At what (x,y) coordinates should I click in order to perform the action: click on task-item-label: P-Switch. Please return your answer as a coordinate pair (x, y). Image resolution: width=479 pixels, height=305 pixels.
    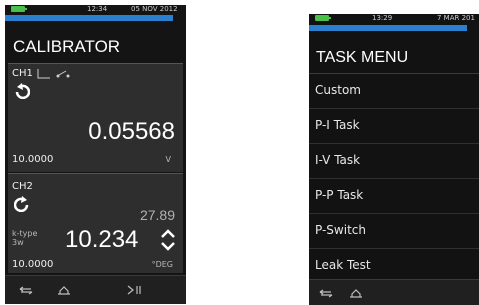
    Looking at the image, I should click on (340, 230).